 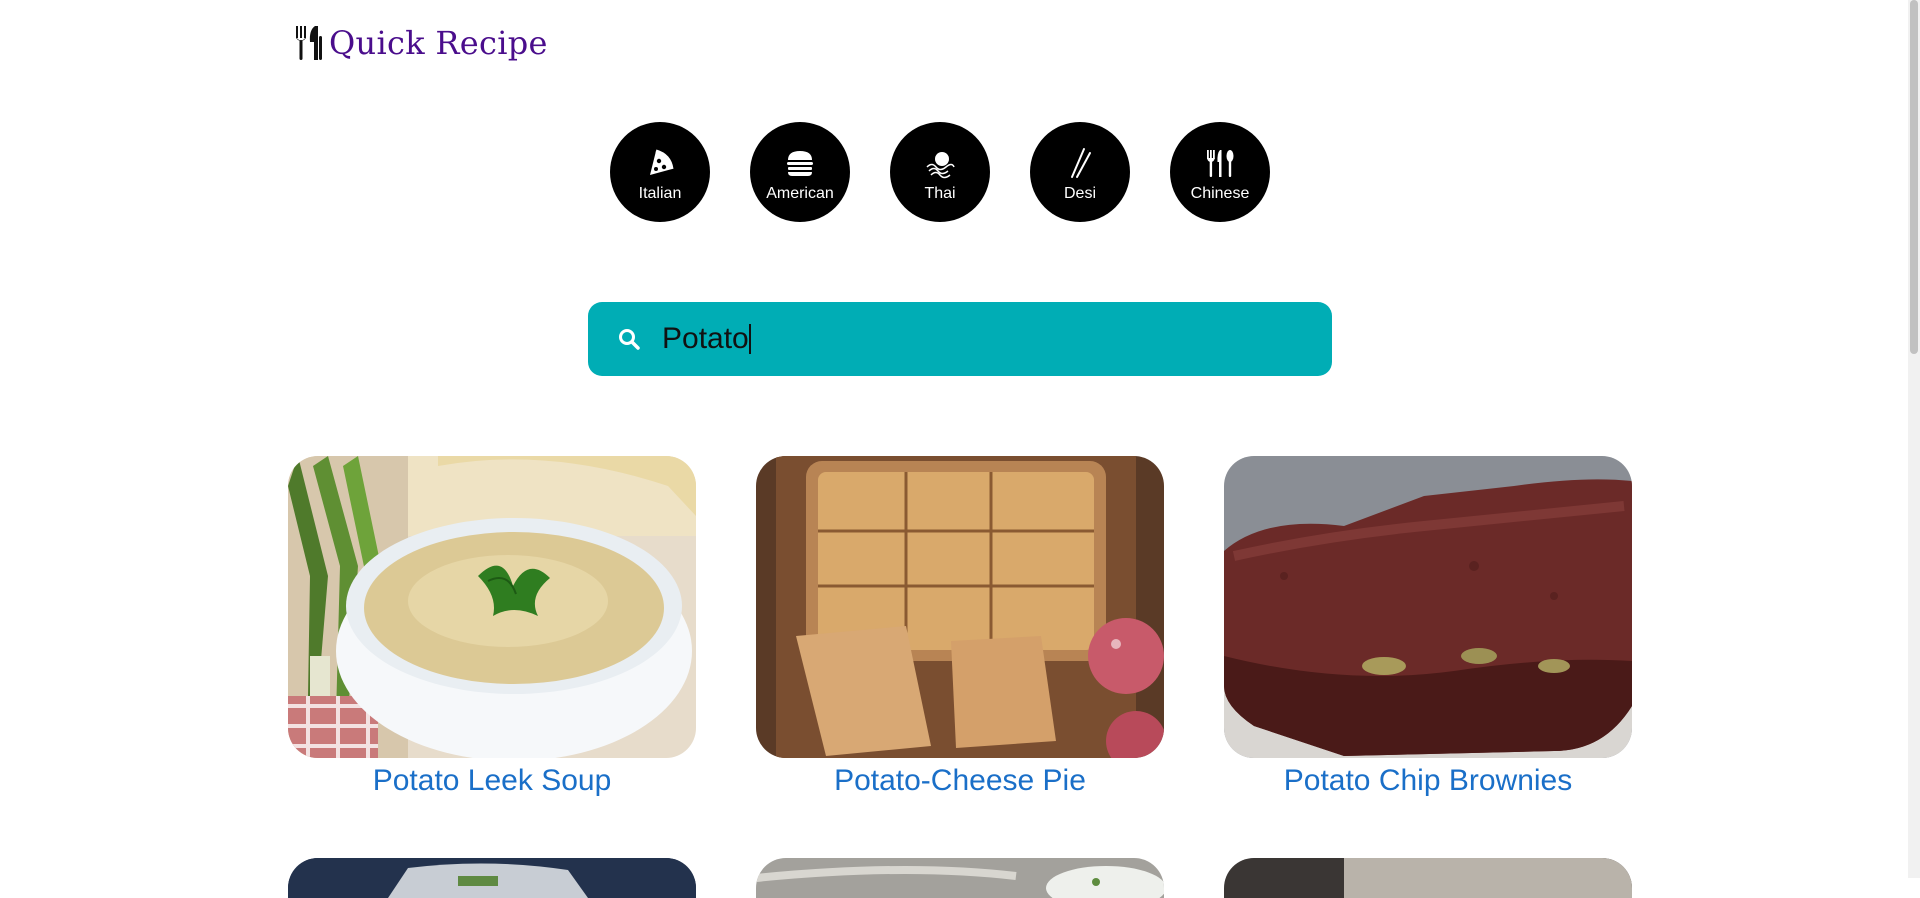 I want to click on search-bar: Potato, so click(x=960, y=339).